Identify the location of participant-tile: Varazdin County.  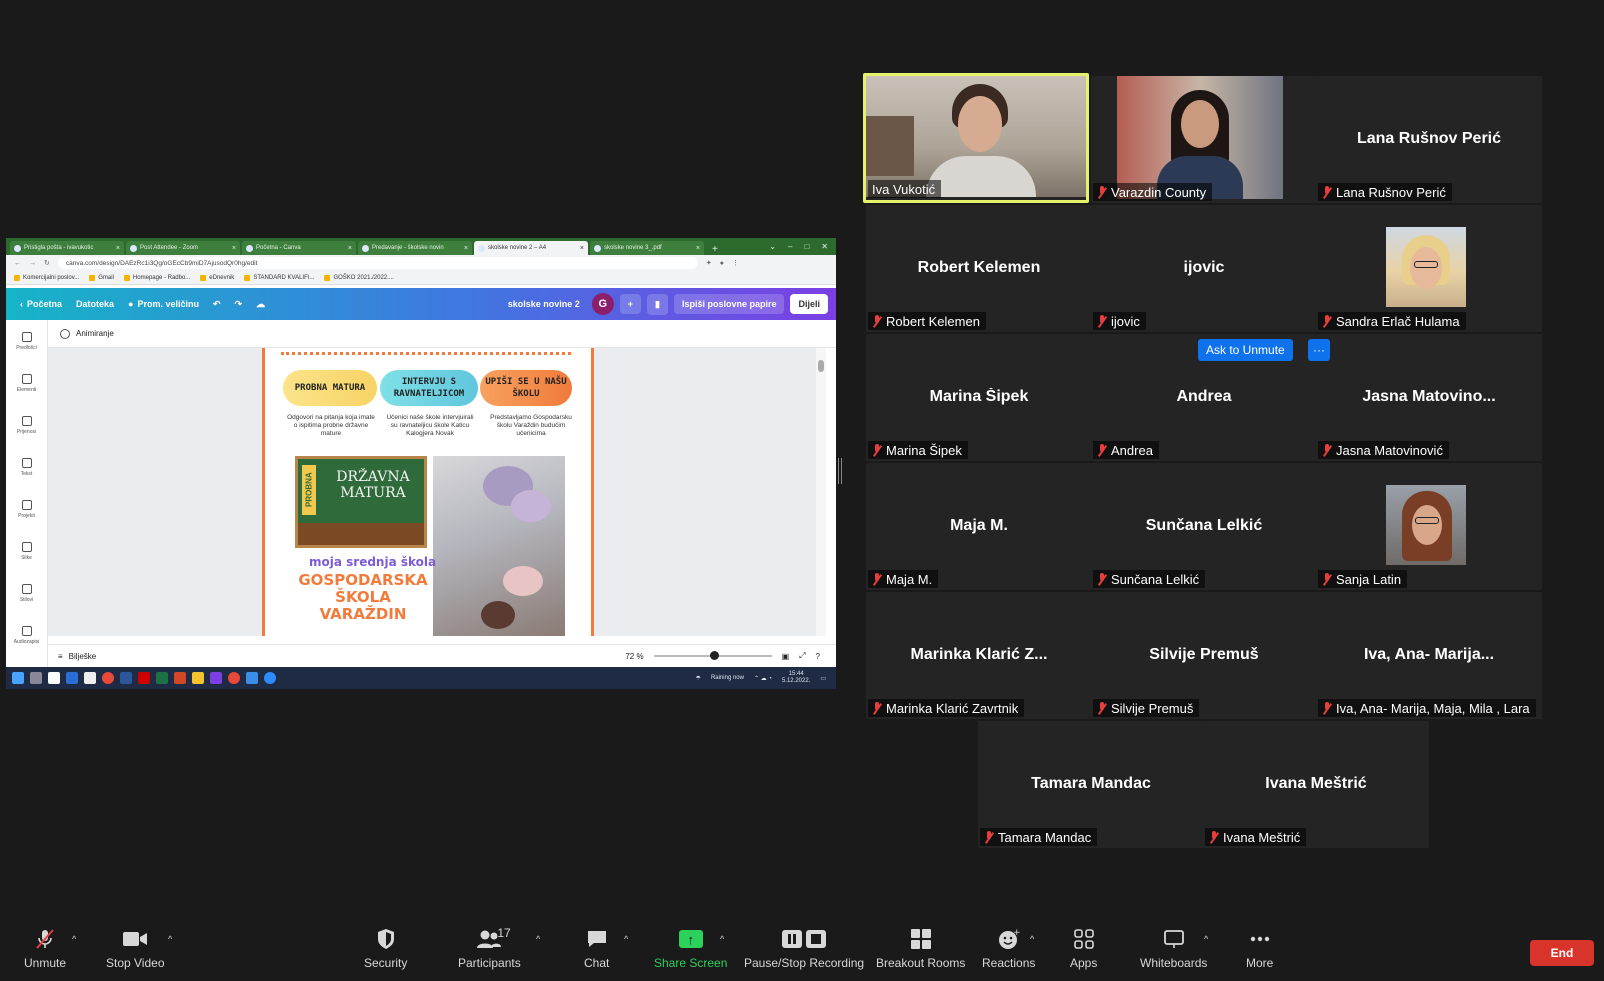
(1204, 139).